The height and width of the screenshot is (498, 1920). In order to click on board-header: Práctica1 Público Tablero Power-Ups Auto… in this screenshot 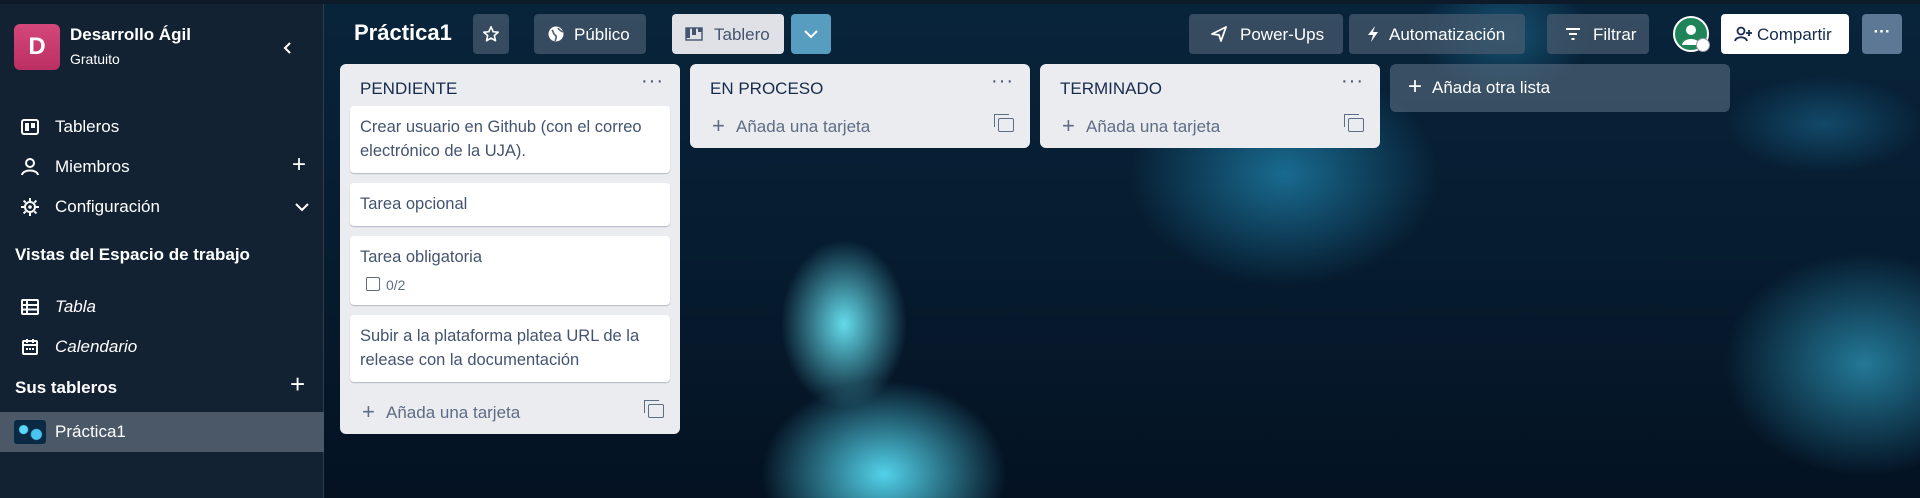, I will do `click(1122, 34)`.